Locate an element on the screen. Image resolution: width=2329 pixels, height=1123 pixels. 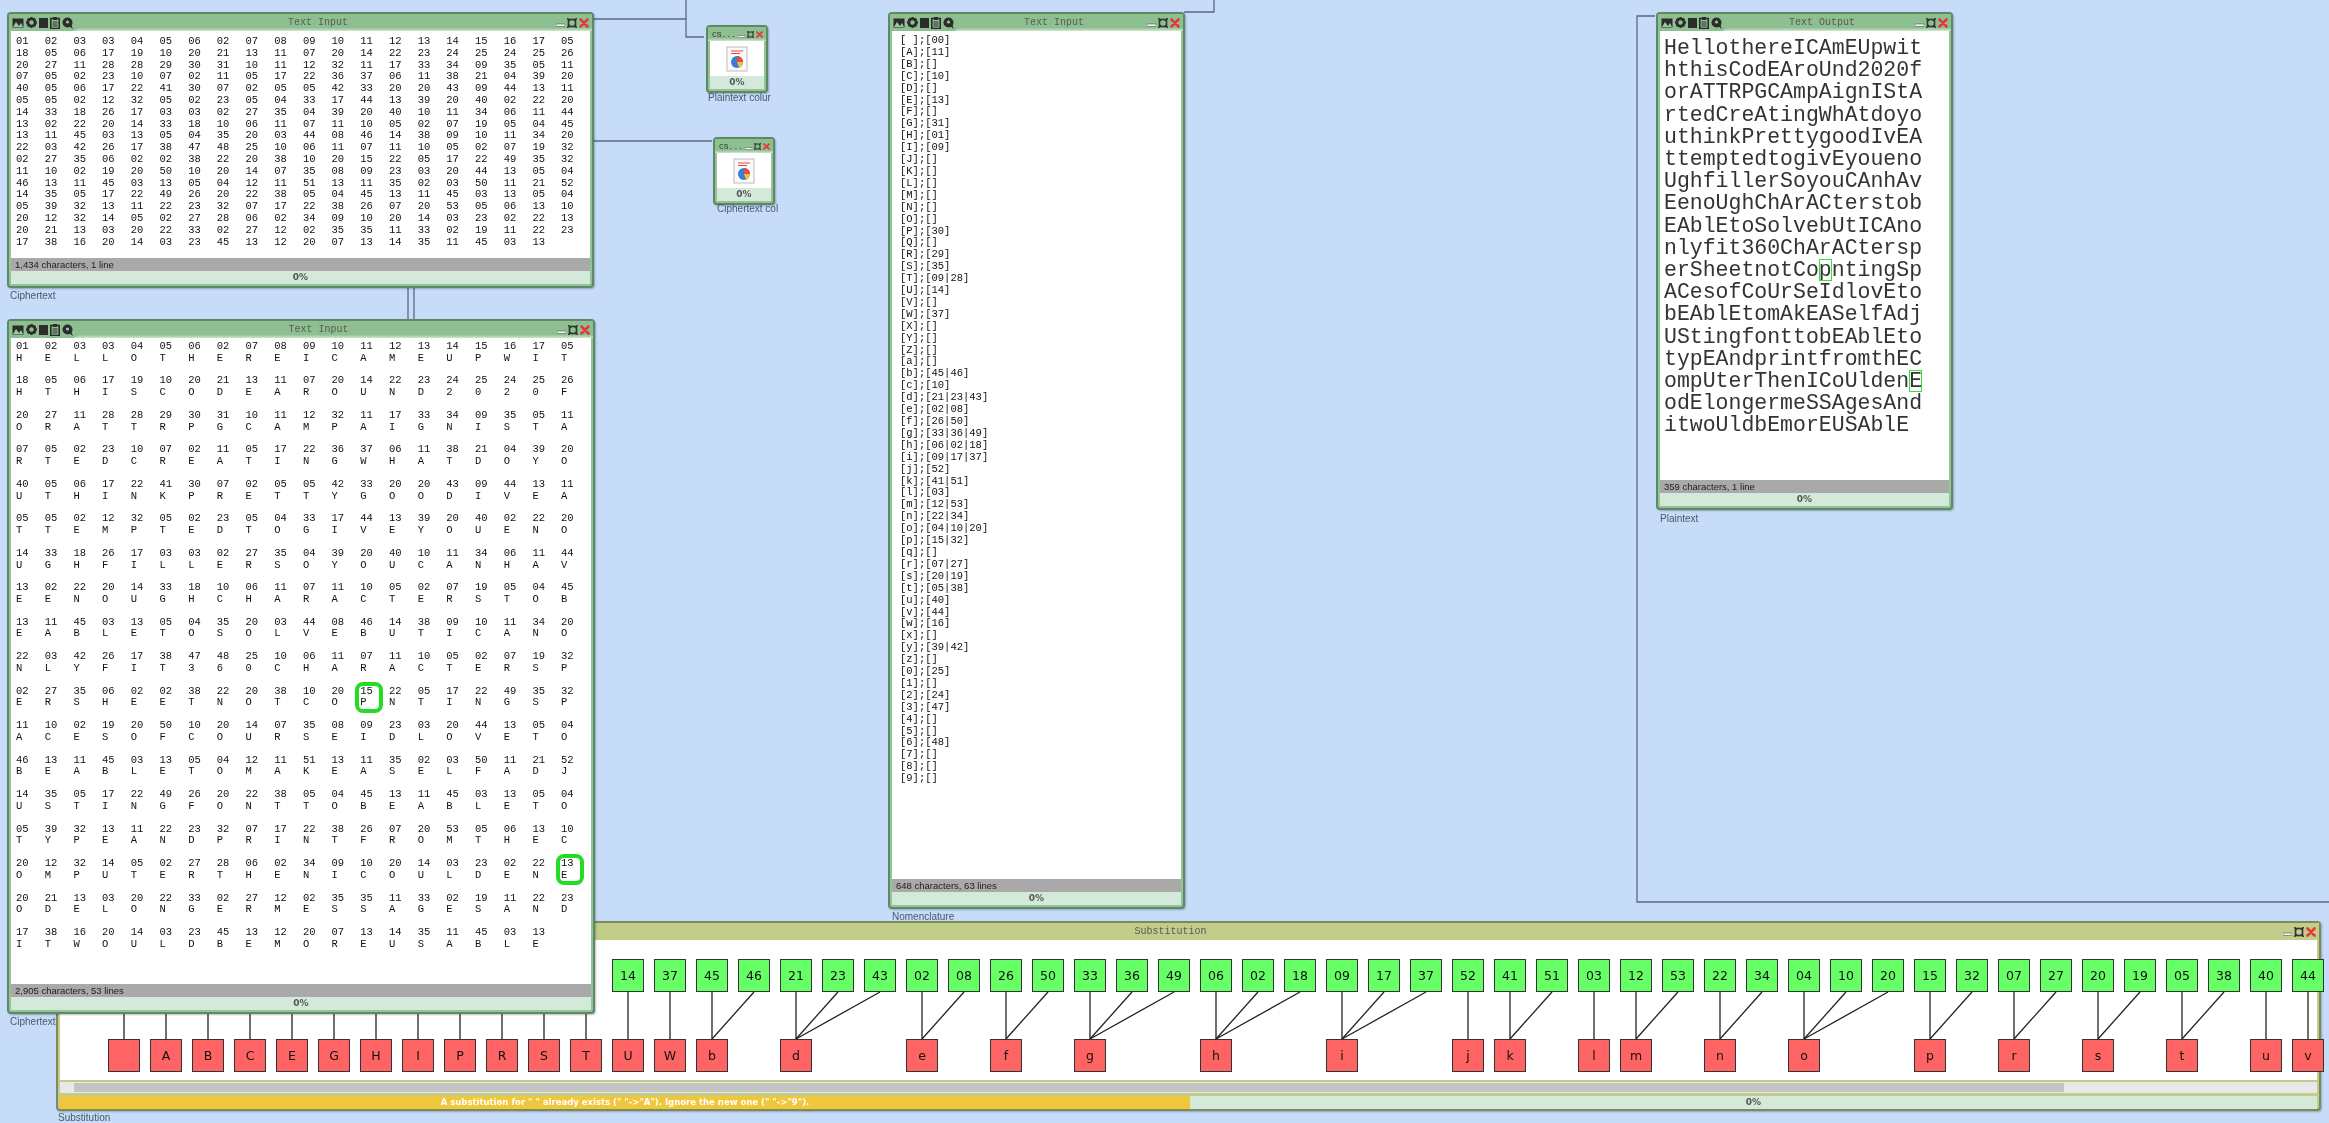
letter-node: v is located at coordinates (2308, 1055).